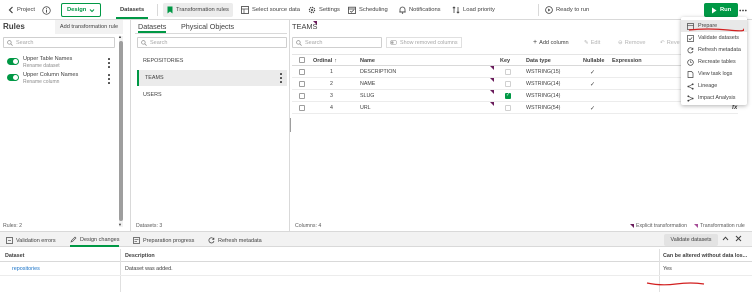 Image resolution: width=752 pixels, height=292 pixels. I want to click on rule-item: Upper Column Names Rename column, so click(60, 80).